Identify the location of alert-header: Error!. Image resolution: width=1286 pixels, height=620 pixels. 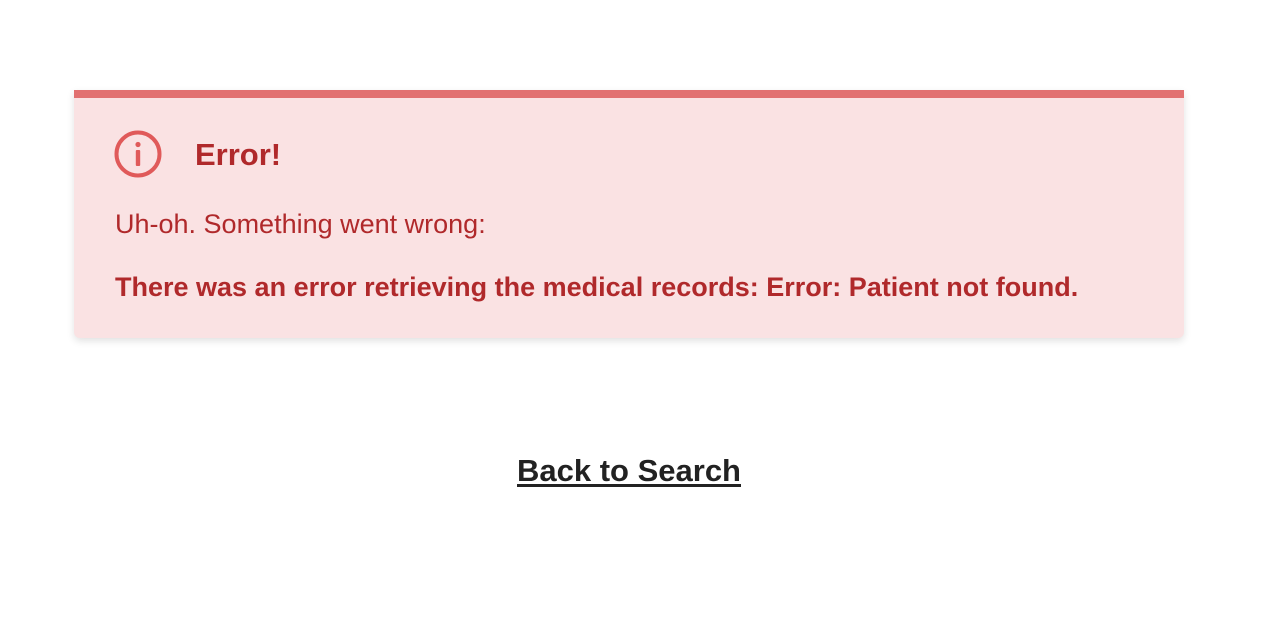
(197, 154).